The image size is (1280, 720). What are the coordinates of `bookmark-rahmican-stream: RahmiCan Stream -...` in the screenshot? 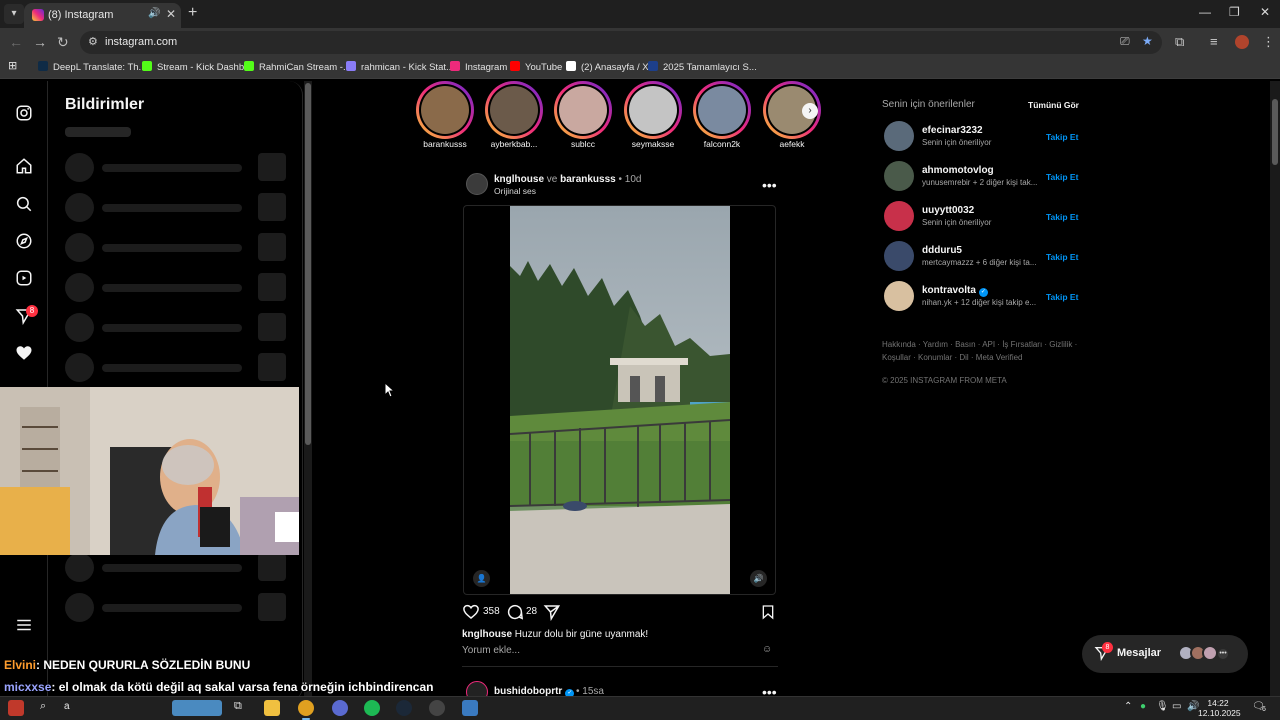 It's located at (297, 67).